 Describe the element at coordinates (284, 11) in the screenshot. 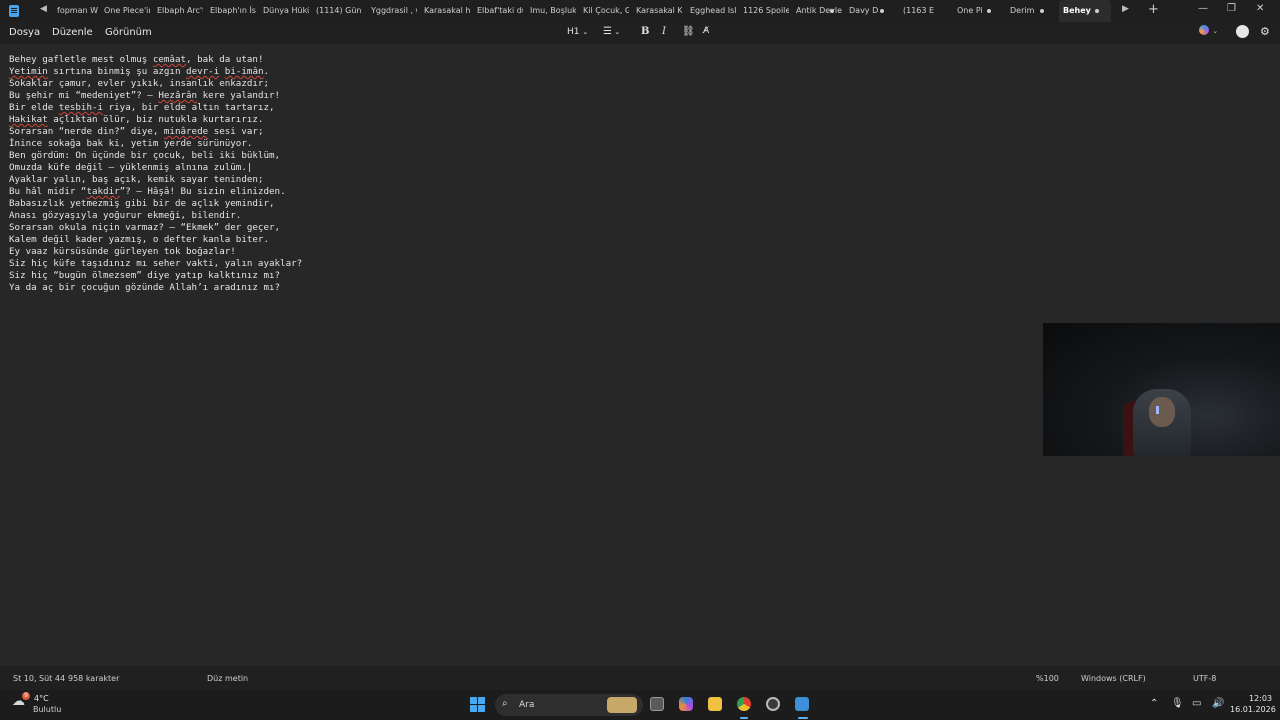

I see `tab: Dünya Hükü` at that location.